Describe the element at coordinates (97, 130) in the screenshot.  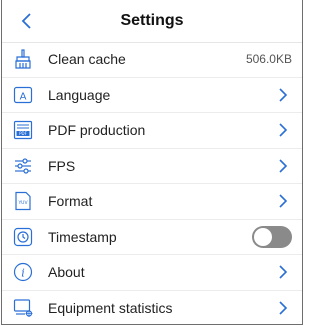
I see `row-label: PDF production` at that location.